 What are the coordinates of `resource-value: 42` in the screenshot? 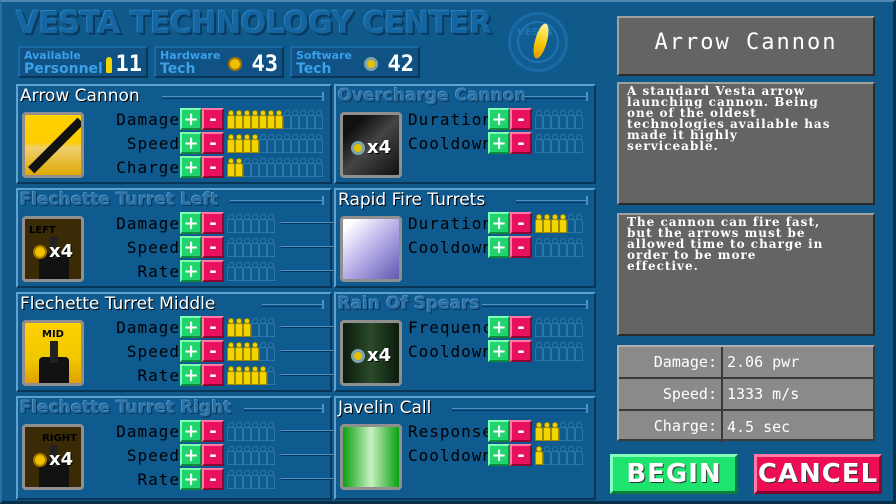 It's located at (401, 64).